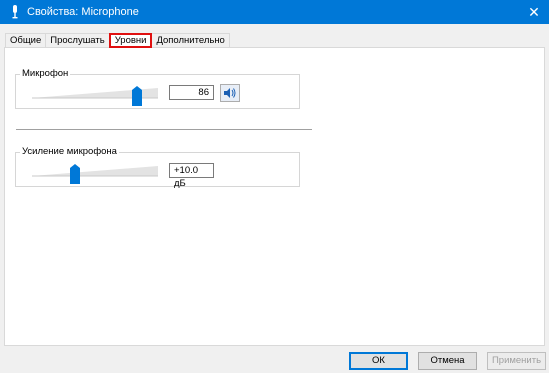 Image resolution: width=549 pixels, height=373 pixels. I want to click on separator-line, so click(164, 129).